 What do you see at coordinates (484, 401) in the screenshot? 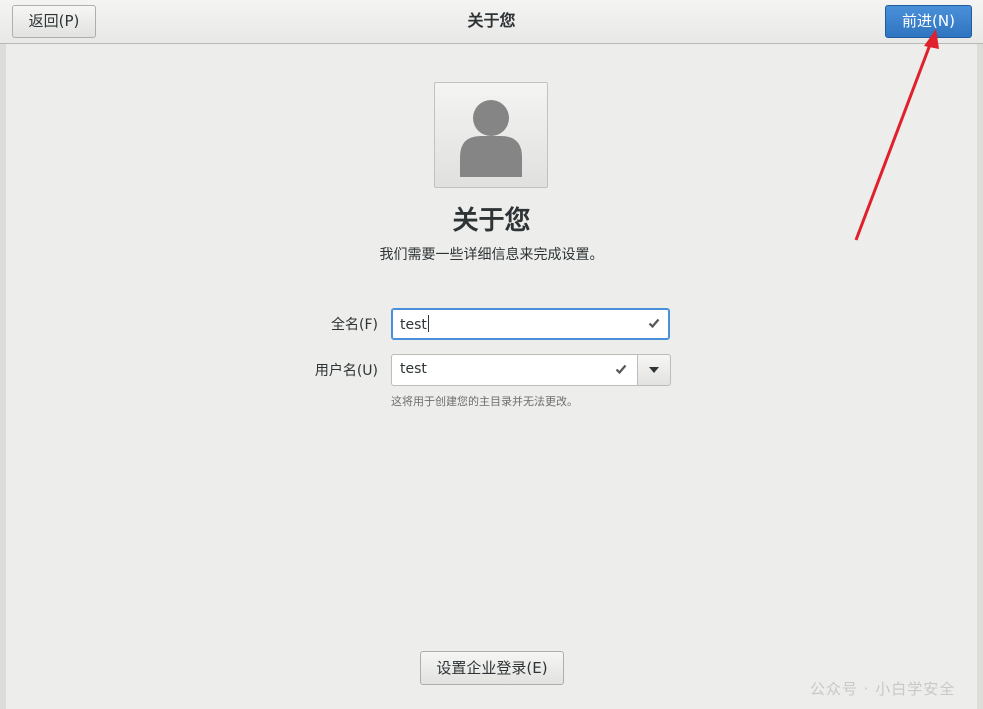
I see `username-hint: 这将用于创建您的主目录并无法更改。` at bounding box center [484, 401].